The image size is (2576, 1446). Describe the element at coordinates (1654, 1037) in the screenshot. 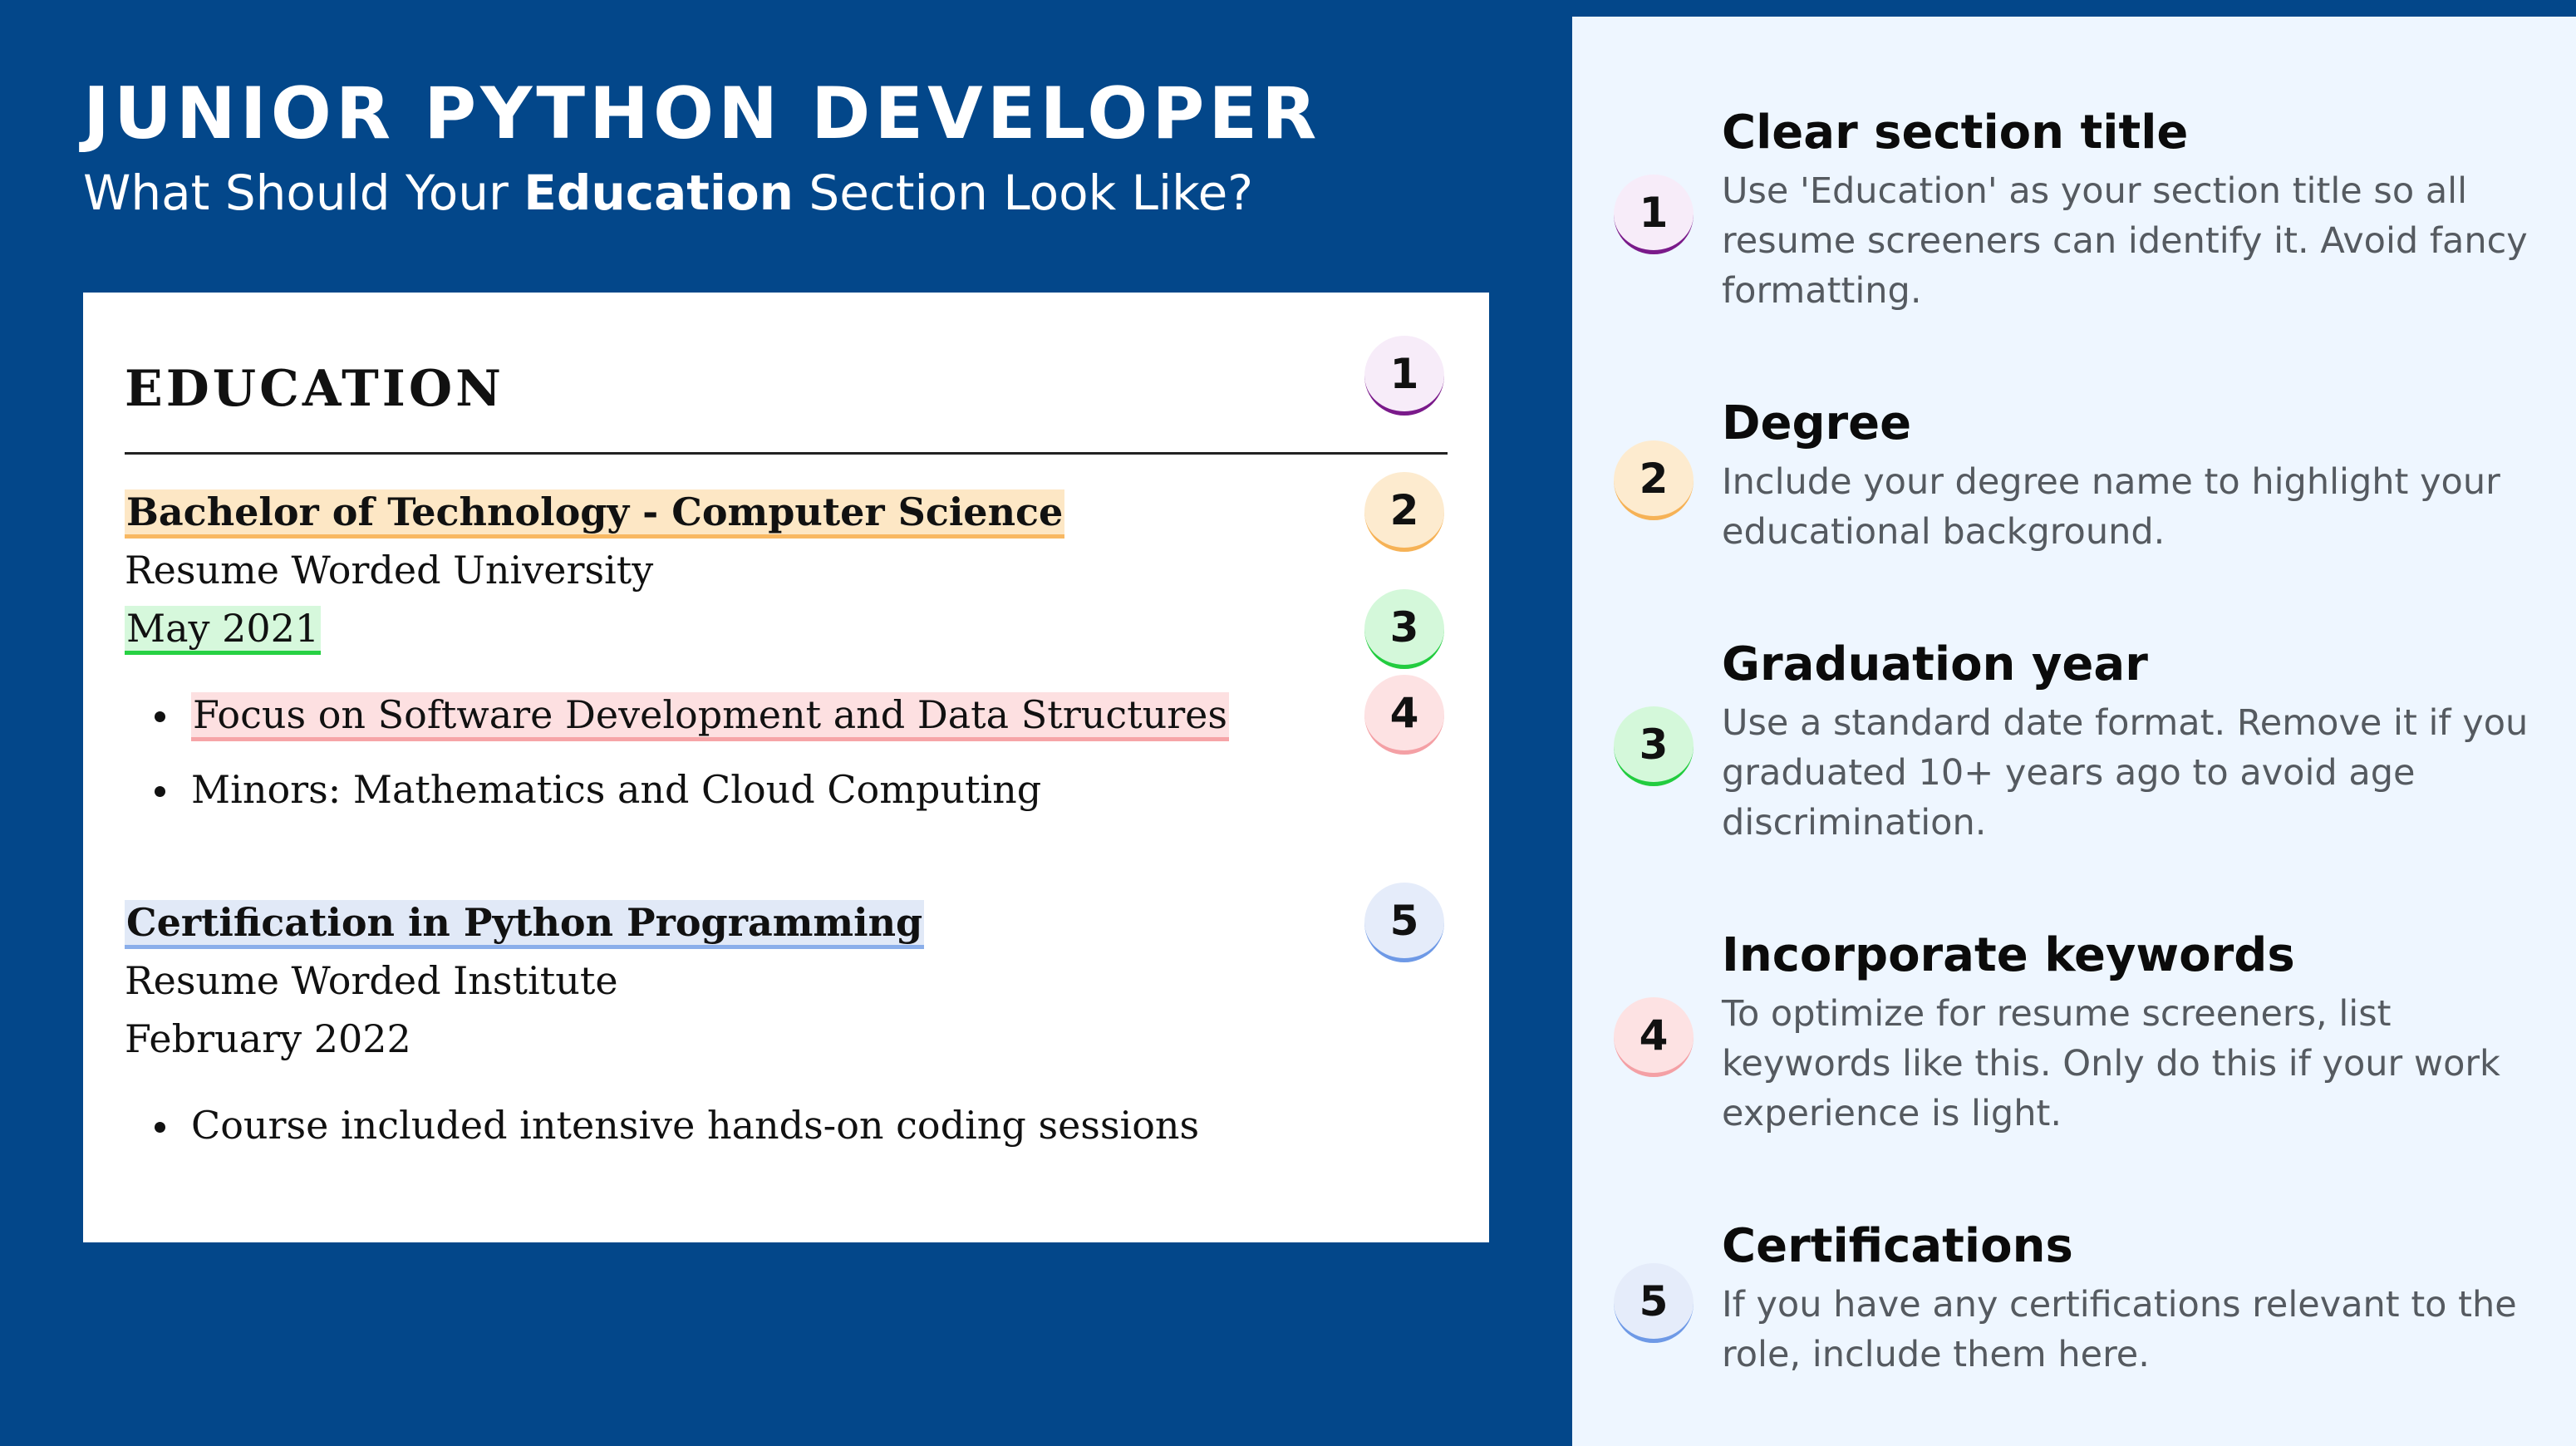

I see `tip-4-badge: 4` at that location.